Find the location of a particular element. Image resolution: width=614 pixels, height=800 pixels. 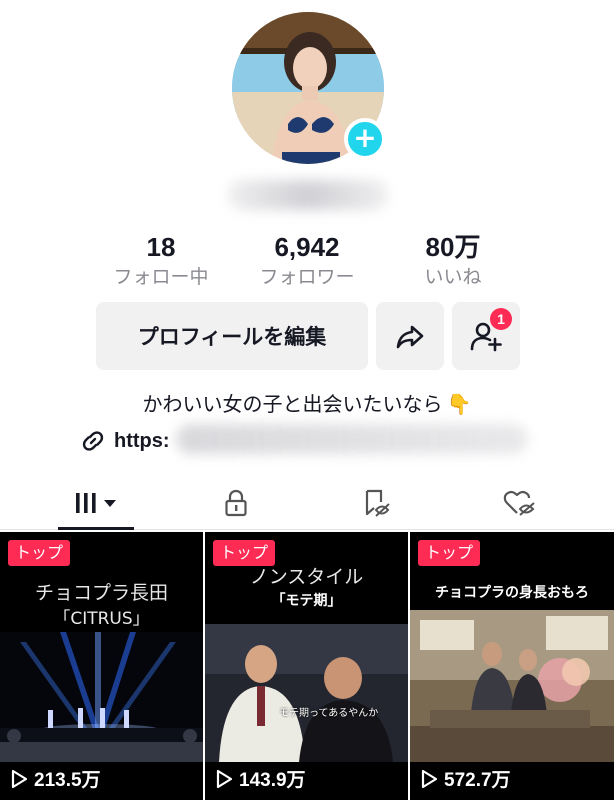

likes-count: 80万 is located at coordinates (453, 247).